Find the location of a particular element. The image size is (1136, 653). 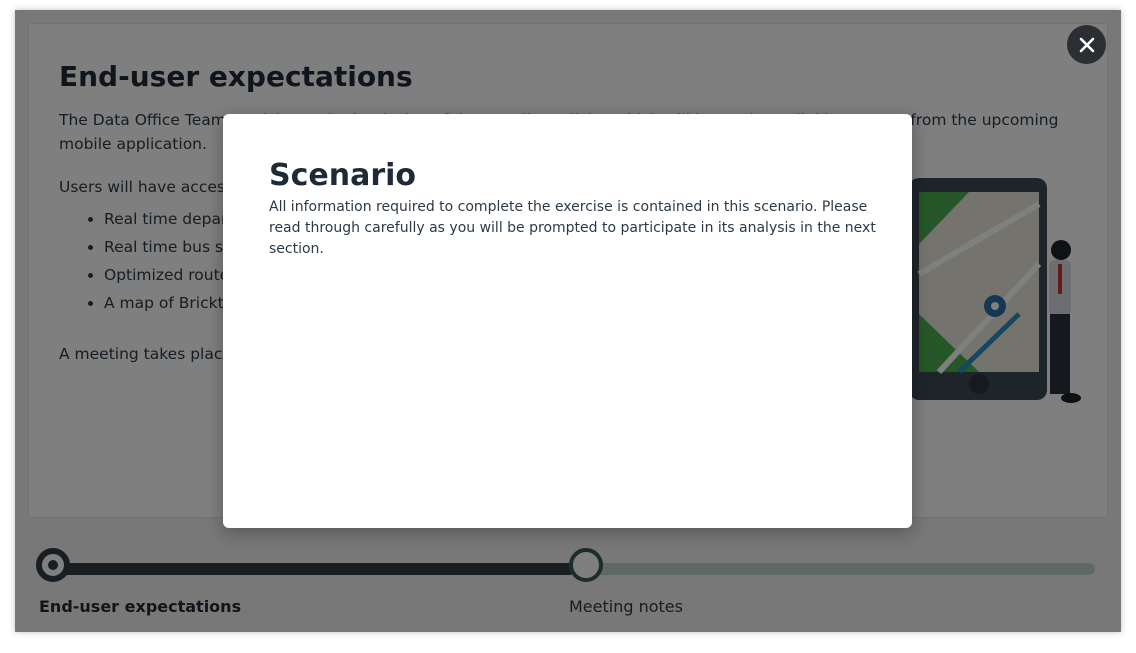

close-button is located at coordinates (1086, 44).